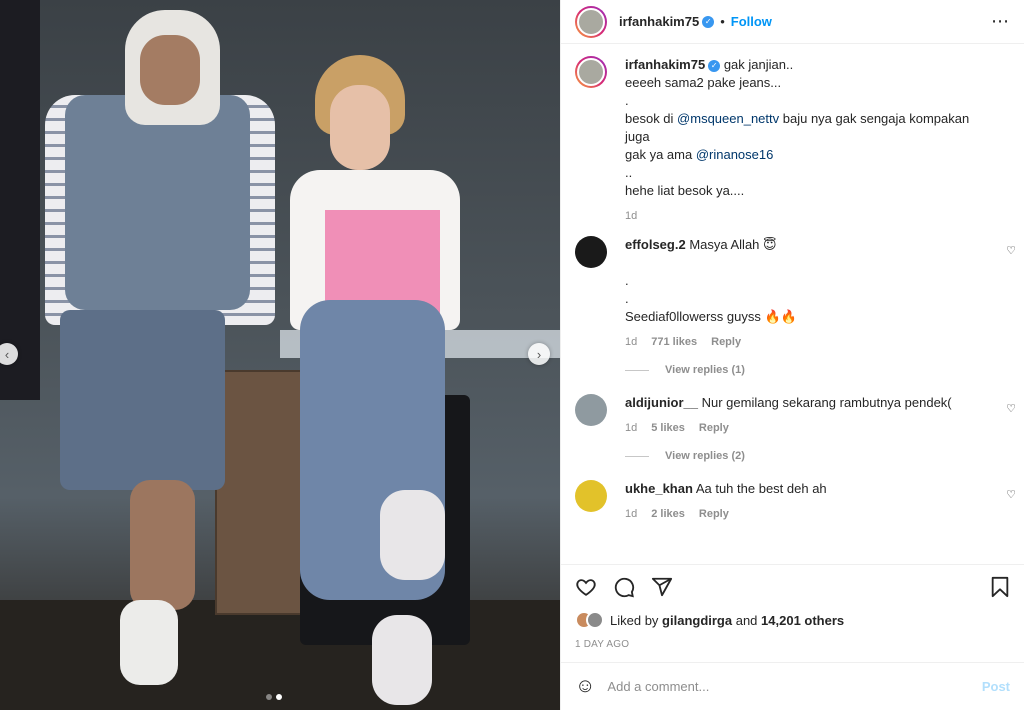  I want to click on comment-likes: 771 likes, so click(674, 342).